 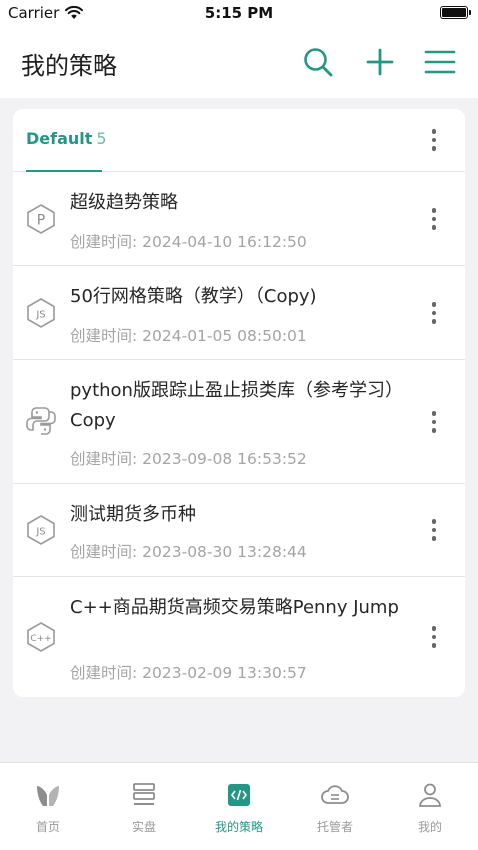 I want to click on battery-icon, so click(x=455, y=12).